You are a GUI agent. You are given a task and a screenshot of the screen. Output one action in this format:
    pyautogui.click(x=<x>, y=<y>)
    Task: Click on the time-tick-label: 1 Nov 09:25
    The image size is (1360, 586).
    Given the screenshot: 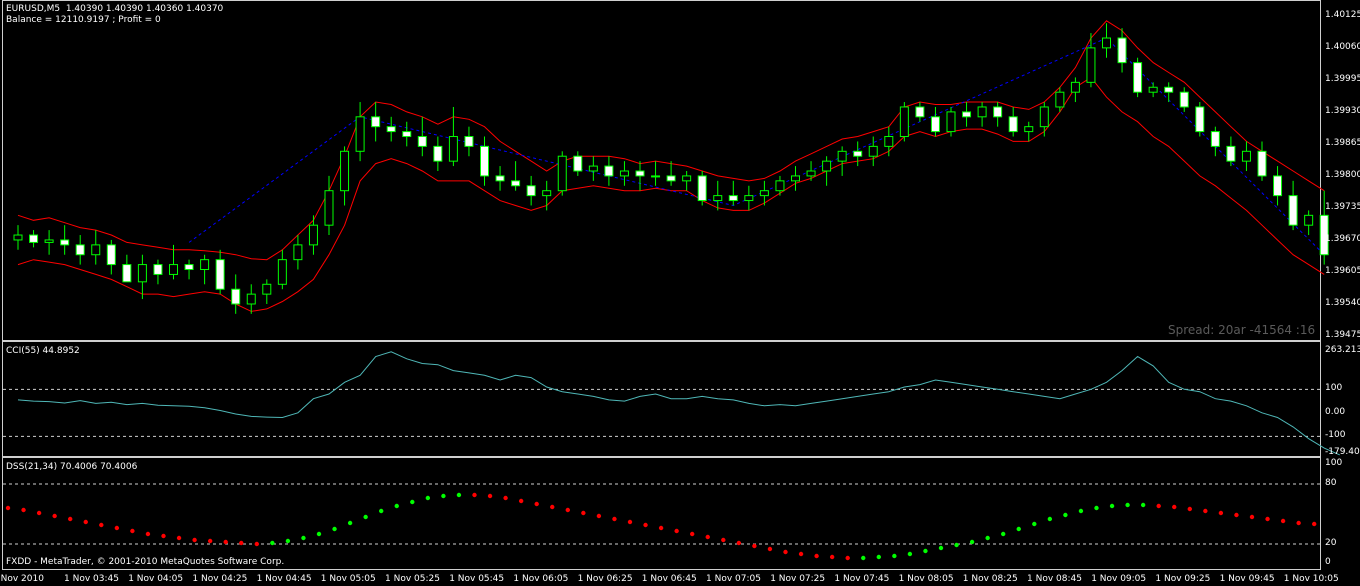 What is the action you would take?
    pyautogui.click(x=1183, y=579)
    